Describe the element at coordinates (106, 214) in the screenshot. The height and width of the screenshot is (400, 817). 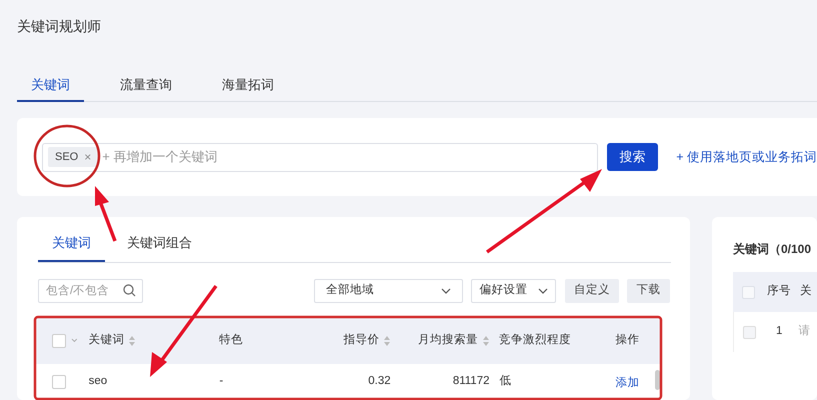
I see `arrow` at that location.